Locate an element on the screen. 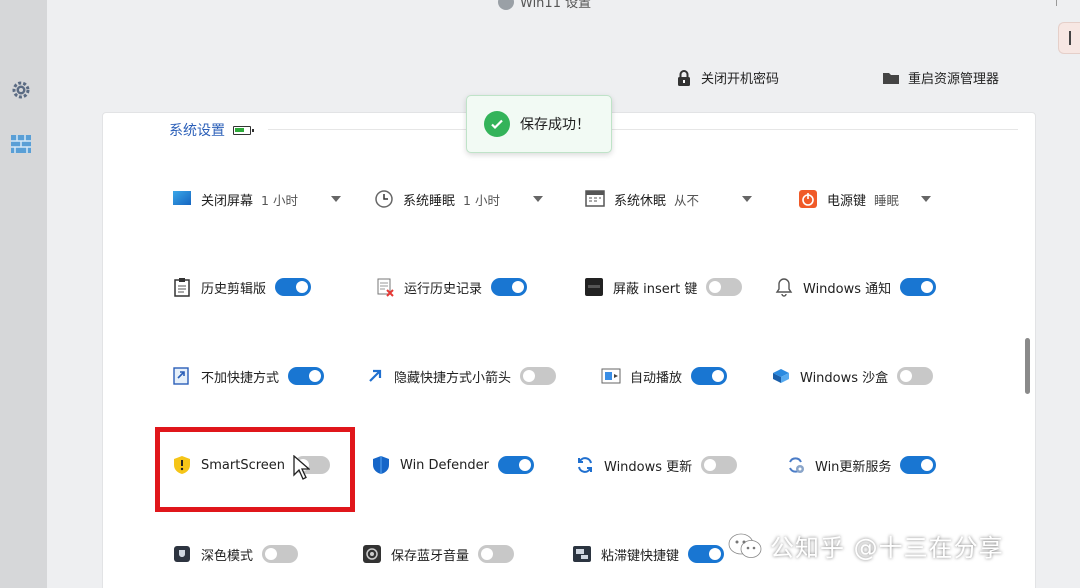 This screenshot has width=1080, height=588. hide-arrow-toggle is located at coordinates (538, 376).